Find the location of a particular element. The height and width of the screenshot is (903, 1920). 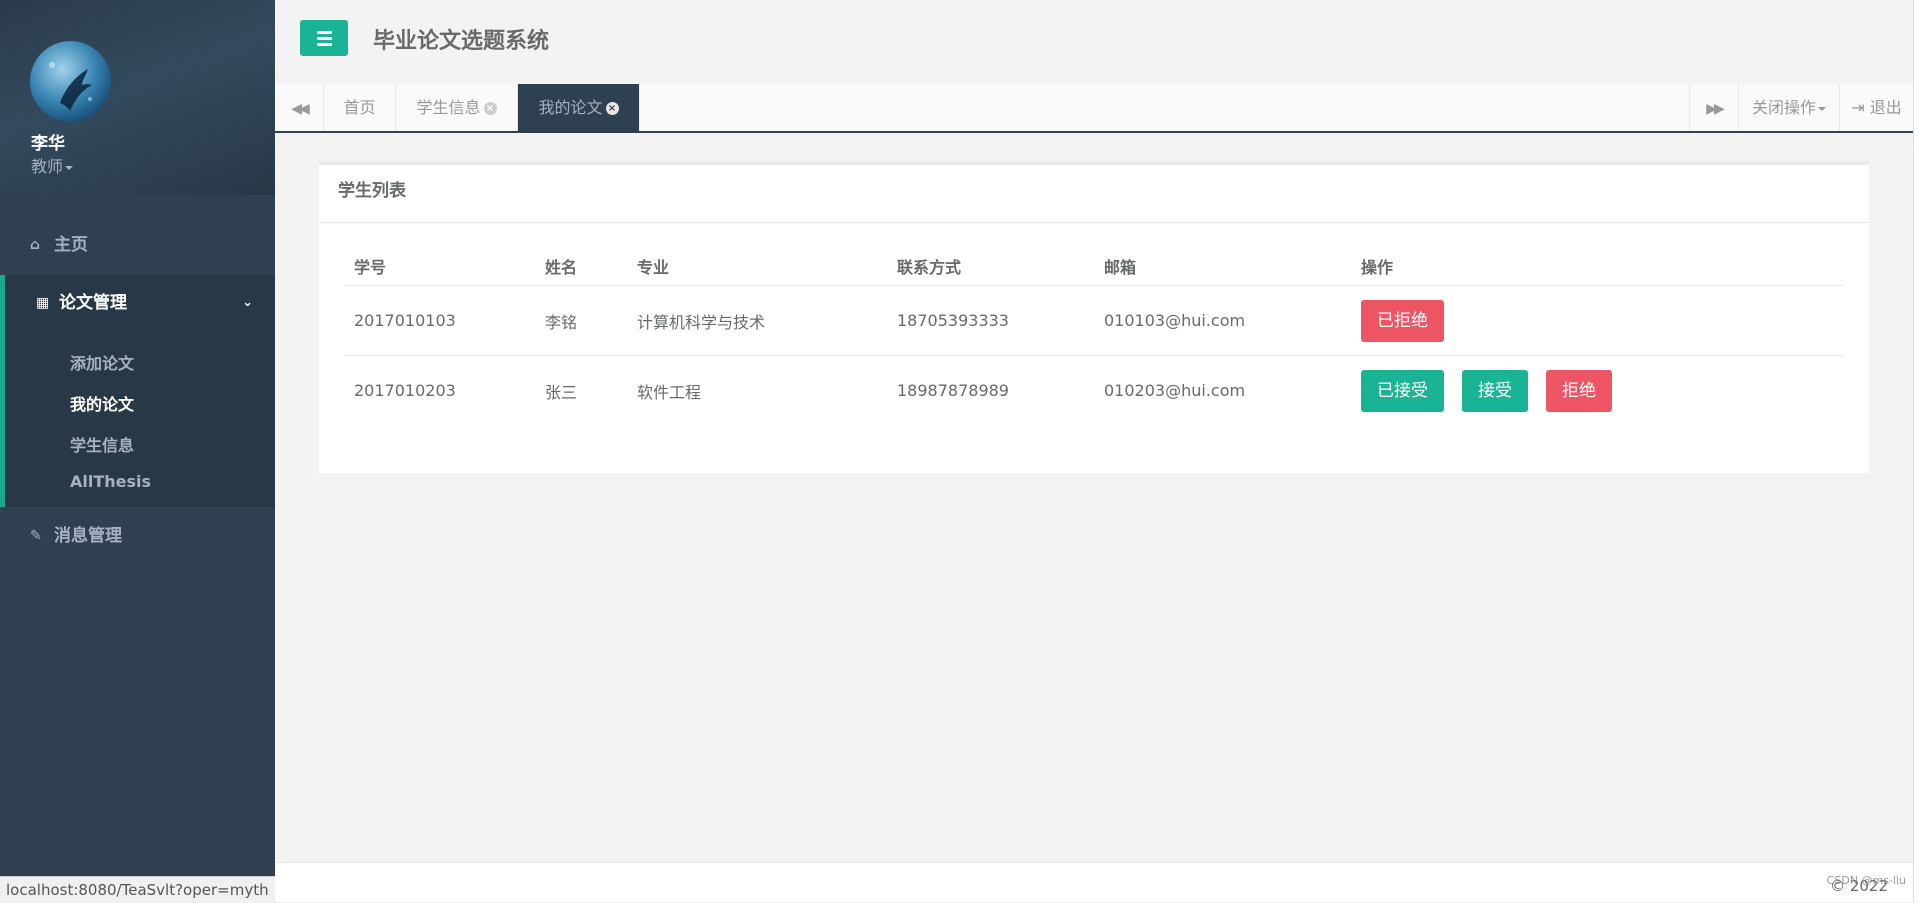

sidebar-item-home: ⌂ 主页 is located at coordinates (137, 245).